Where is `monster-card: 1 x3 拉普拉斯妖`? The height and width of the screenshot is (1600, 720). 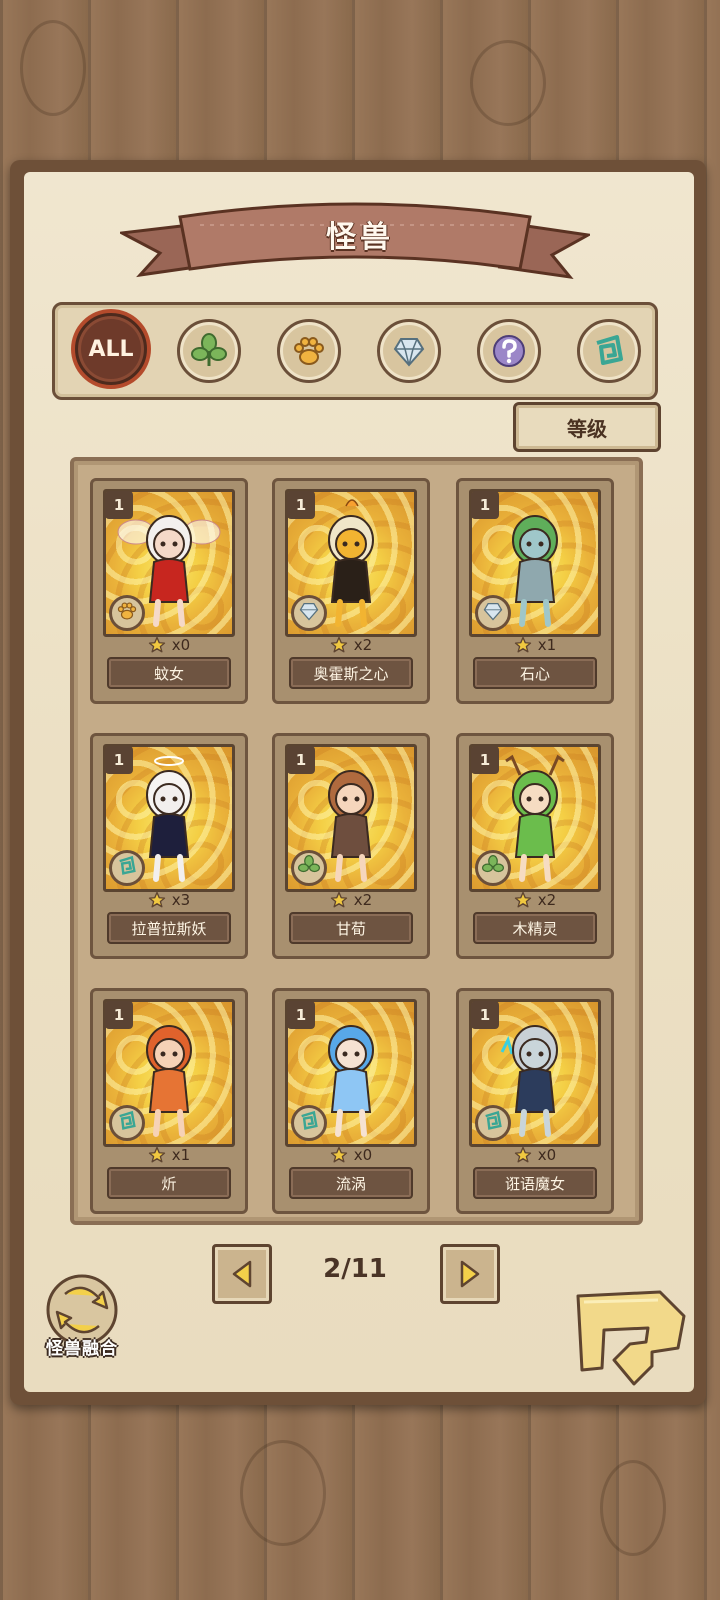 monster-card: 1 x3 拉普拉斯妖 is located at coordinates (169, 846).